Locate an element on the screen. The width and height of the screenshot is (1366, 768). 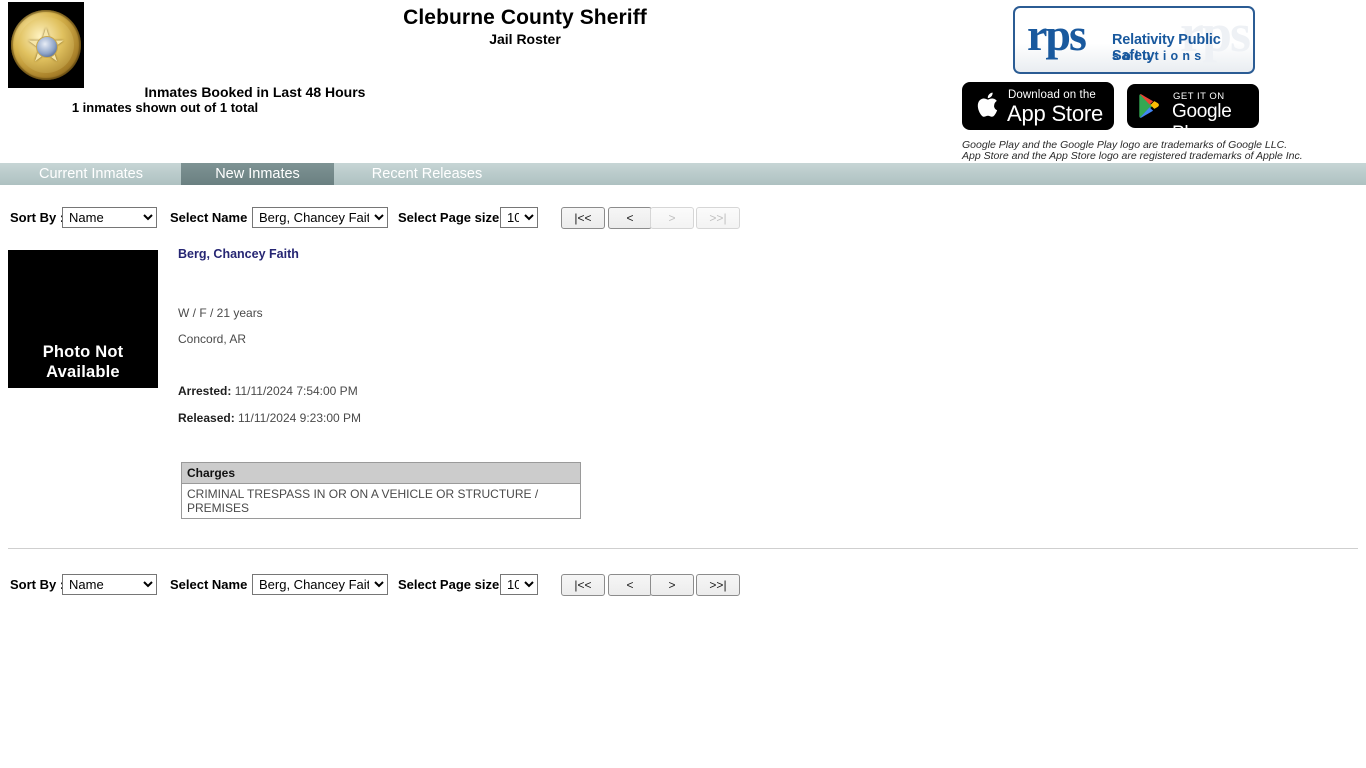
apple-logo-icon is located at coordinates (989, 106).